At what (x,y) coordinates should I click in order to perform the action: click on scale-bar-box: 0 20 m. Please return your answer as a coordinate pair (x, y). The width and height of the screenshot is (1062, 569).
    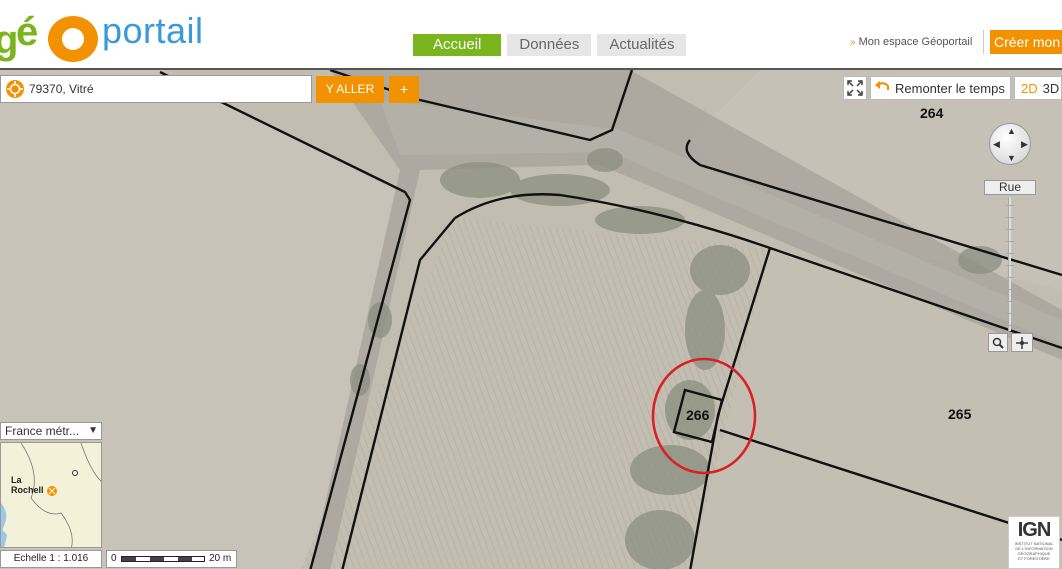
    Looking at the image, I should click on (171, 559).